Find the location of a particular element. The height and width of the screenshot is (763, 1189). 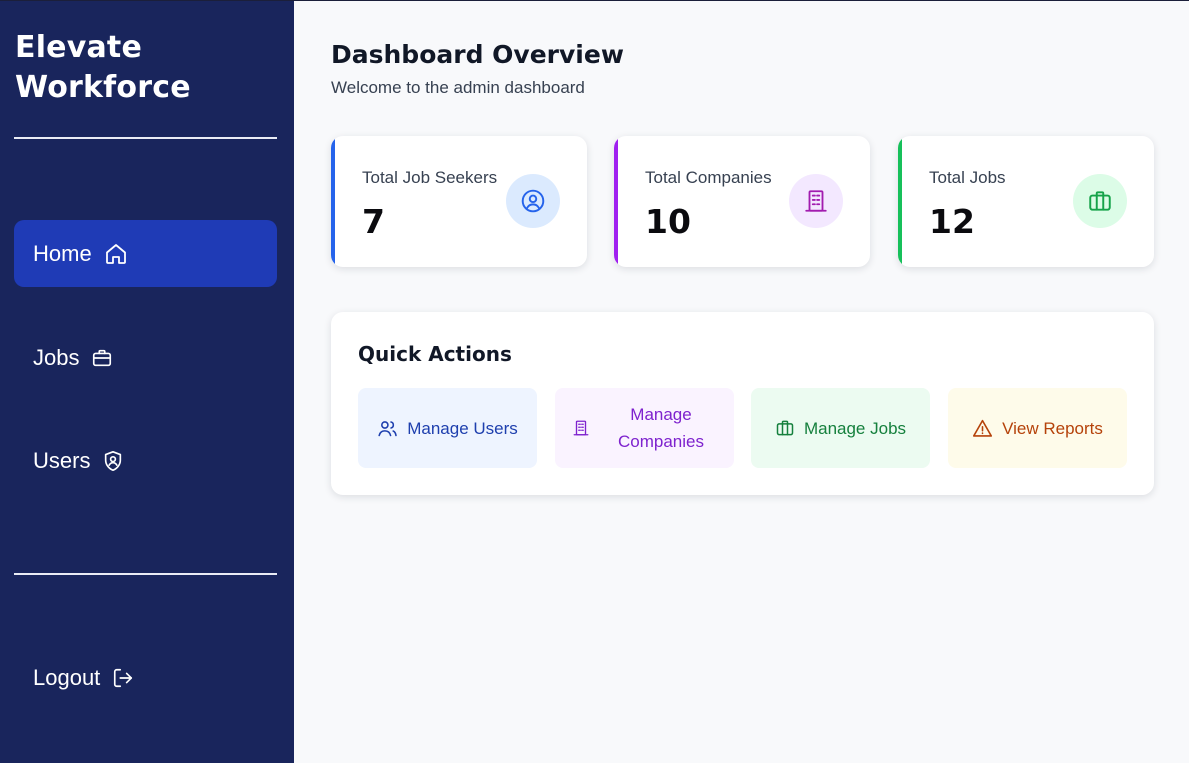

stat-card-job-seekers: Total Job Seekers 7 is located at coordinates (459, 201).